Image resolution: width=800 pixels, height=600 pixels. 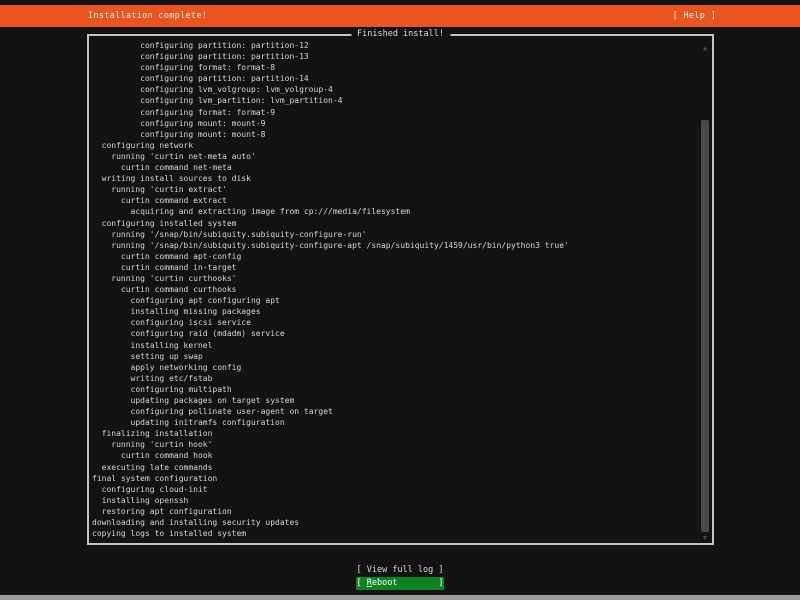 I want to click on log-line: configuring apt configuring apt, so click(x=186, y=301).